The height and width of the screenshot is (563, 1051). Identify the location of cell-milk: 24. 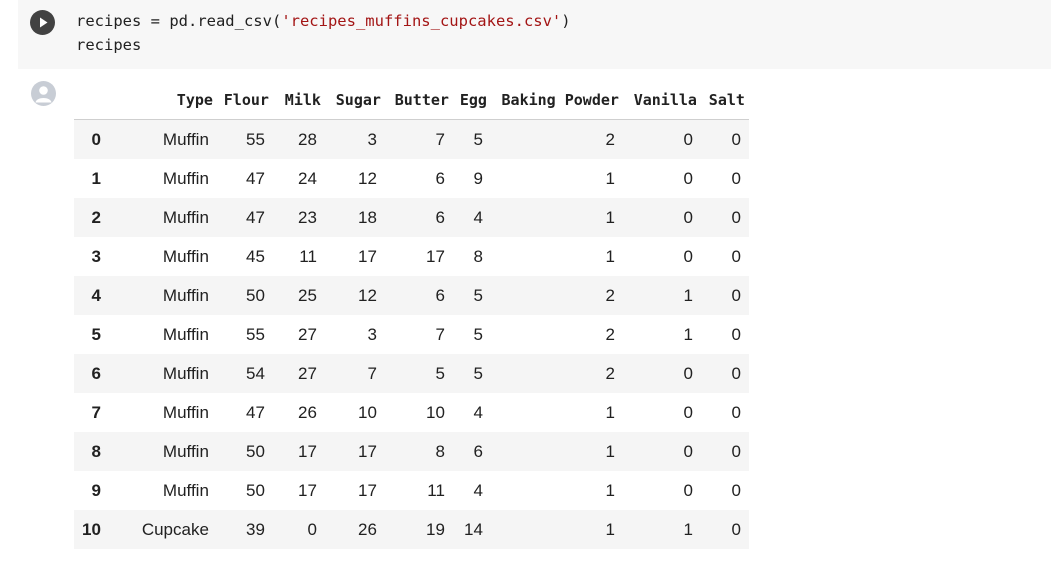
(307, 178).